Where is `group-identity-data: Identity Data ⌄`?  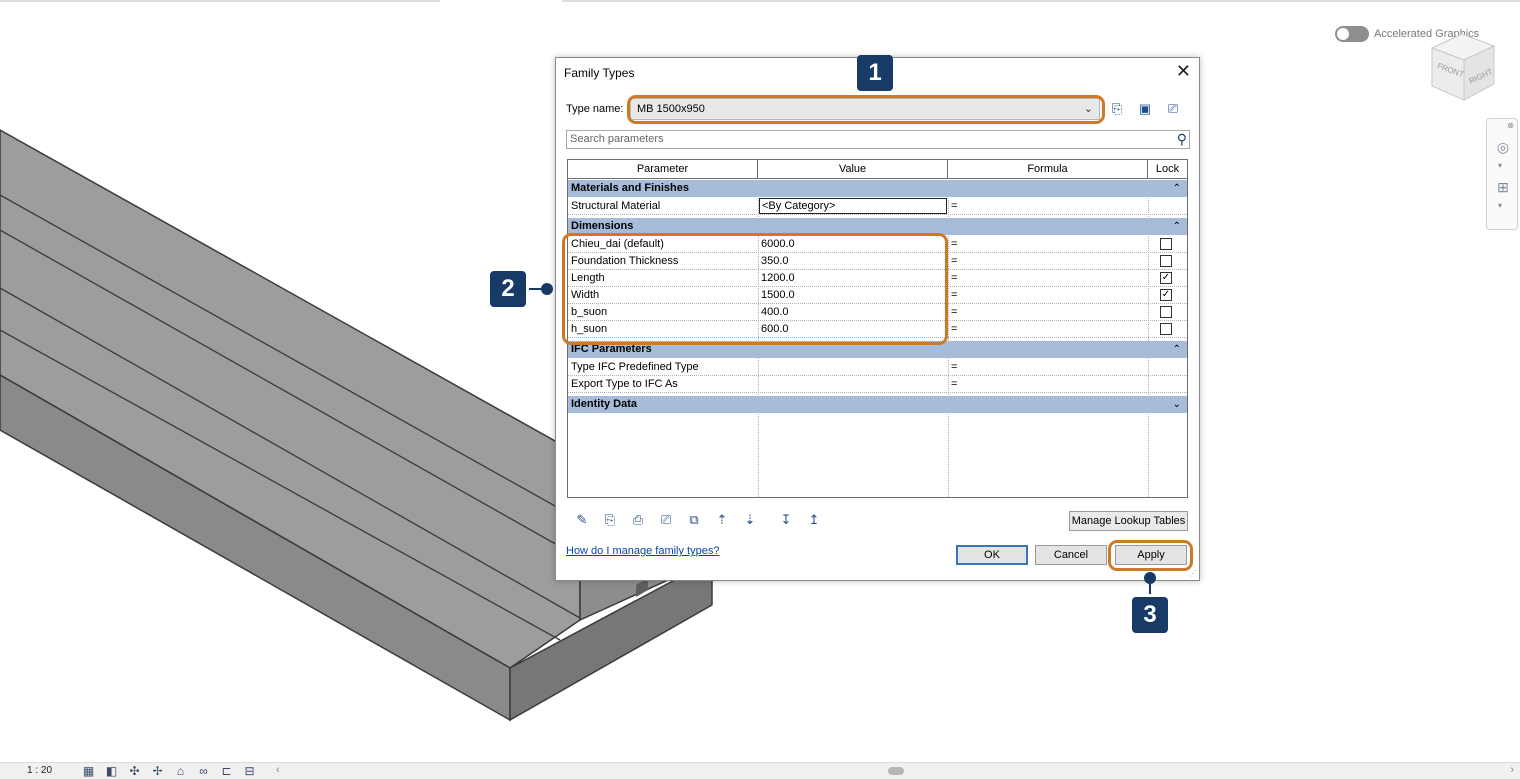 group-identity-data: Identity Data ⌄ is located at coordinates (877, 404).